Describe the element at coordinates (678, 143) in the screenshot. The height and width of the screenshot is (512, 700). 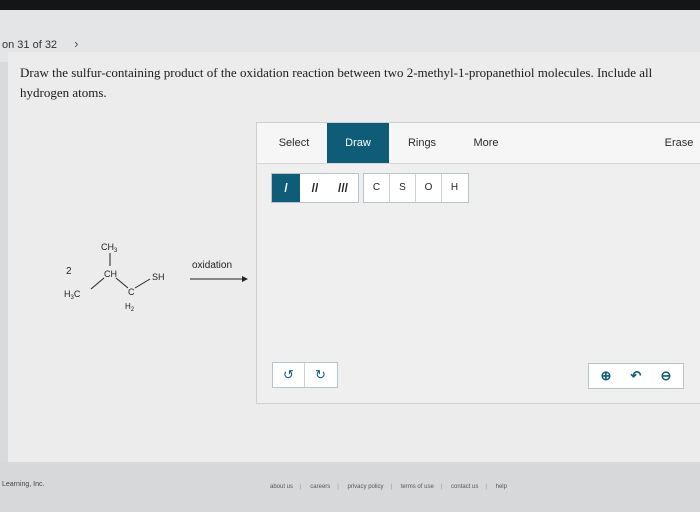
I see `tab-erase: Erase` at that location.